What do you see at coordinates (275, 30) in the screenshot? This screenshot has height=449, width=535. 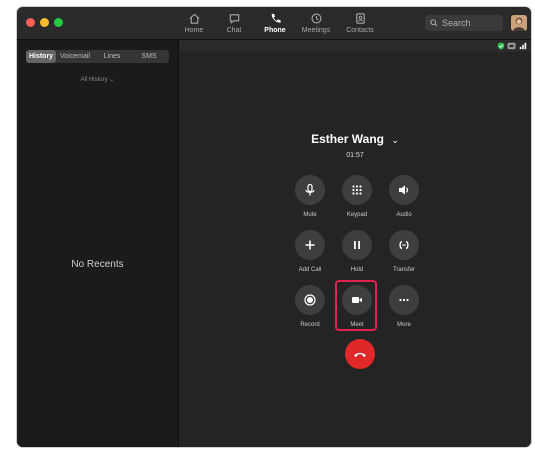 I see `nav-phone-label: Phone` at bounding box center [275, 30].